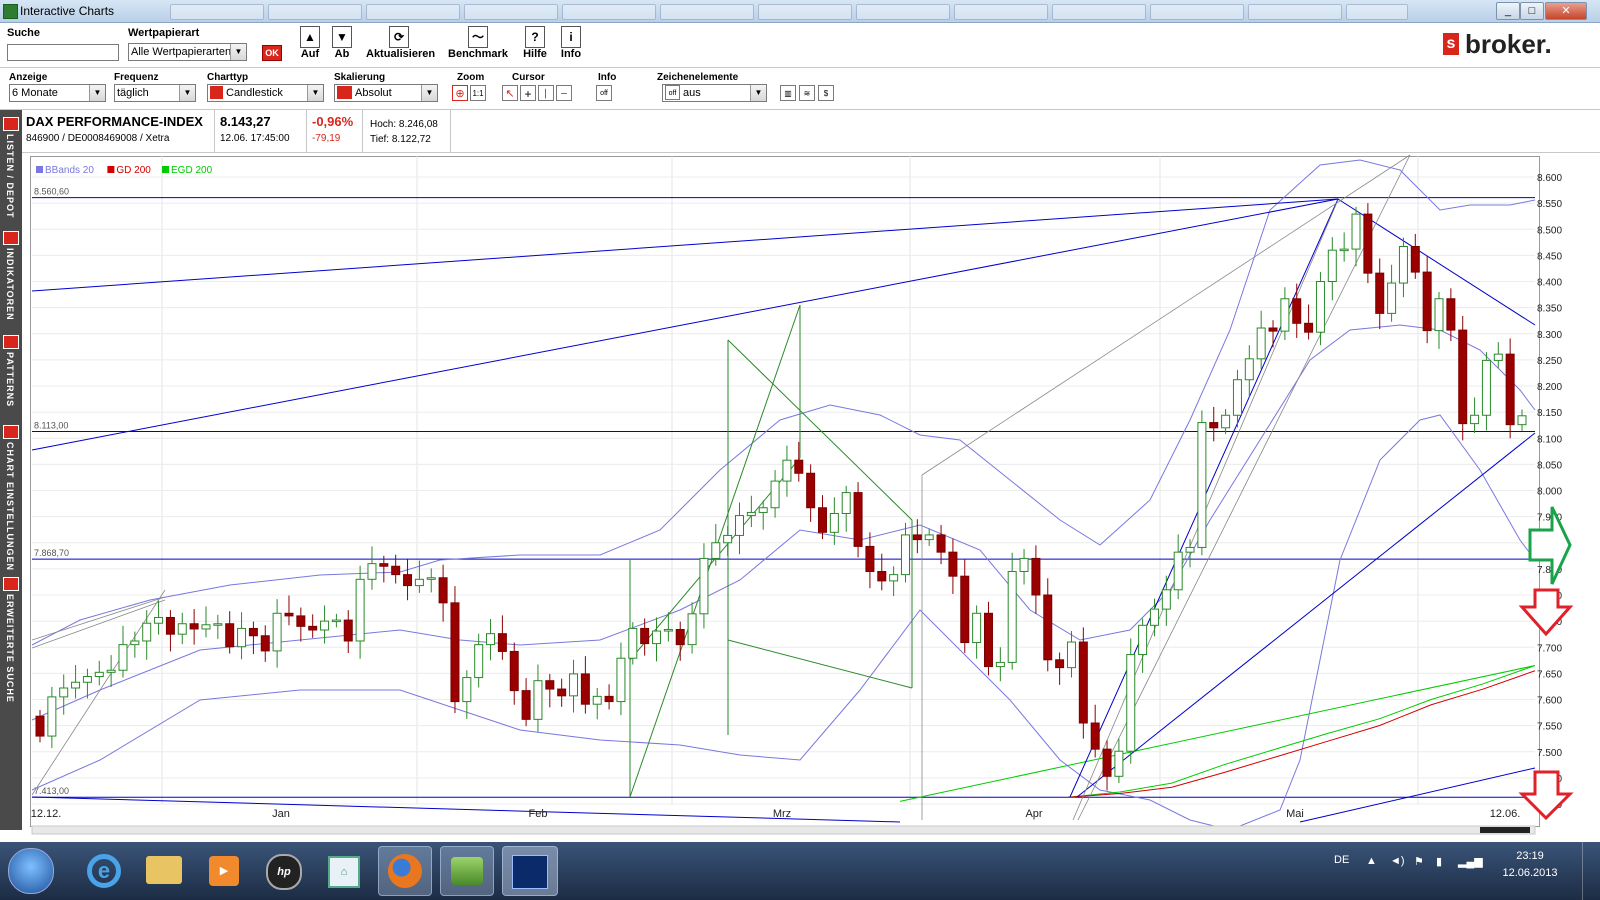 Image resolution: width=1600 pixels, height=900 pixels. I want to click on flag-icon: ⚑, so click(1419, 861).